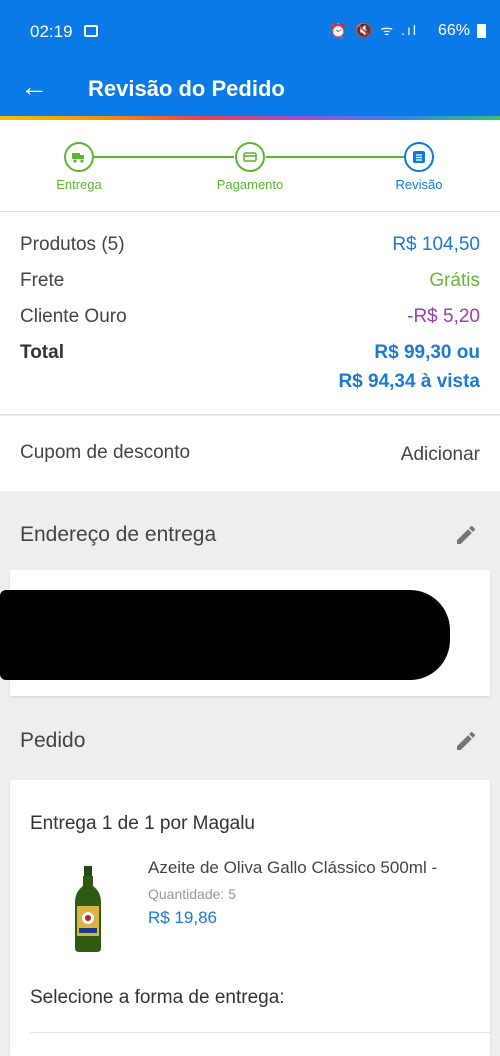 The height and width of the screenshot is (1056, 500). I want to click on shipping-label: Frete, so click(42, 280).